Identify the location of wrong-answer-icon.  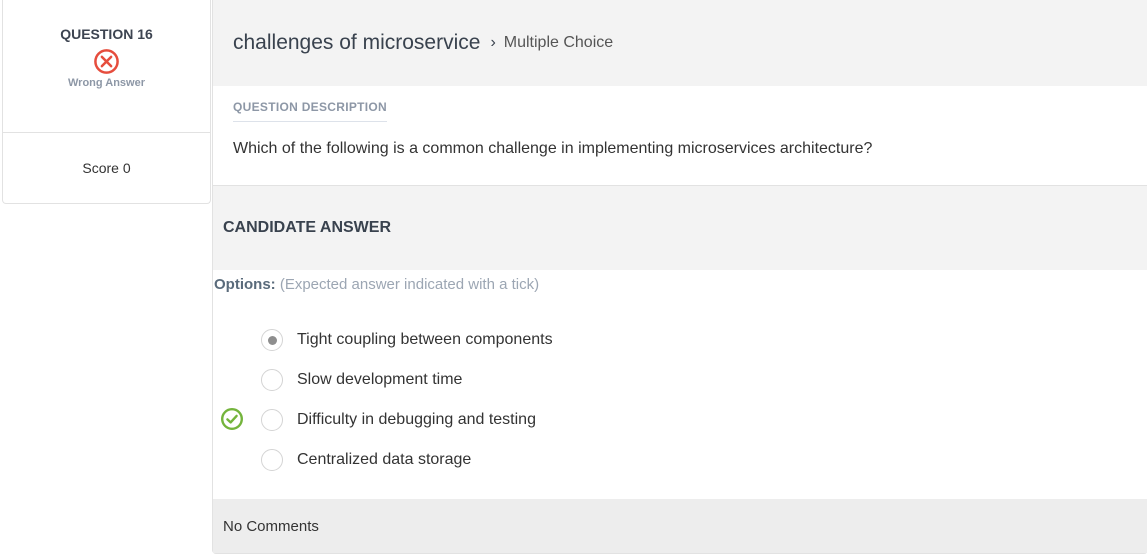
(106, 61).